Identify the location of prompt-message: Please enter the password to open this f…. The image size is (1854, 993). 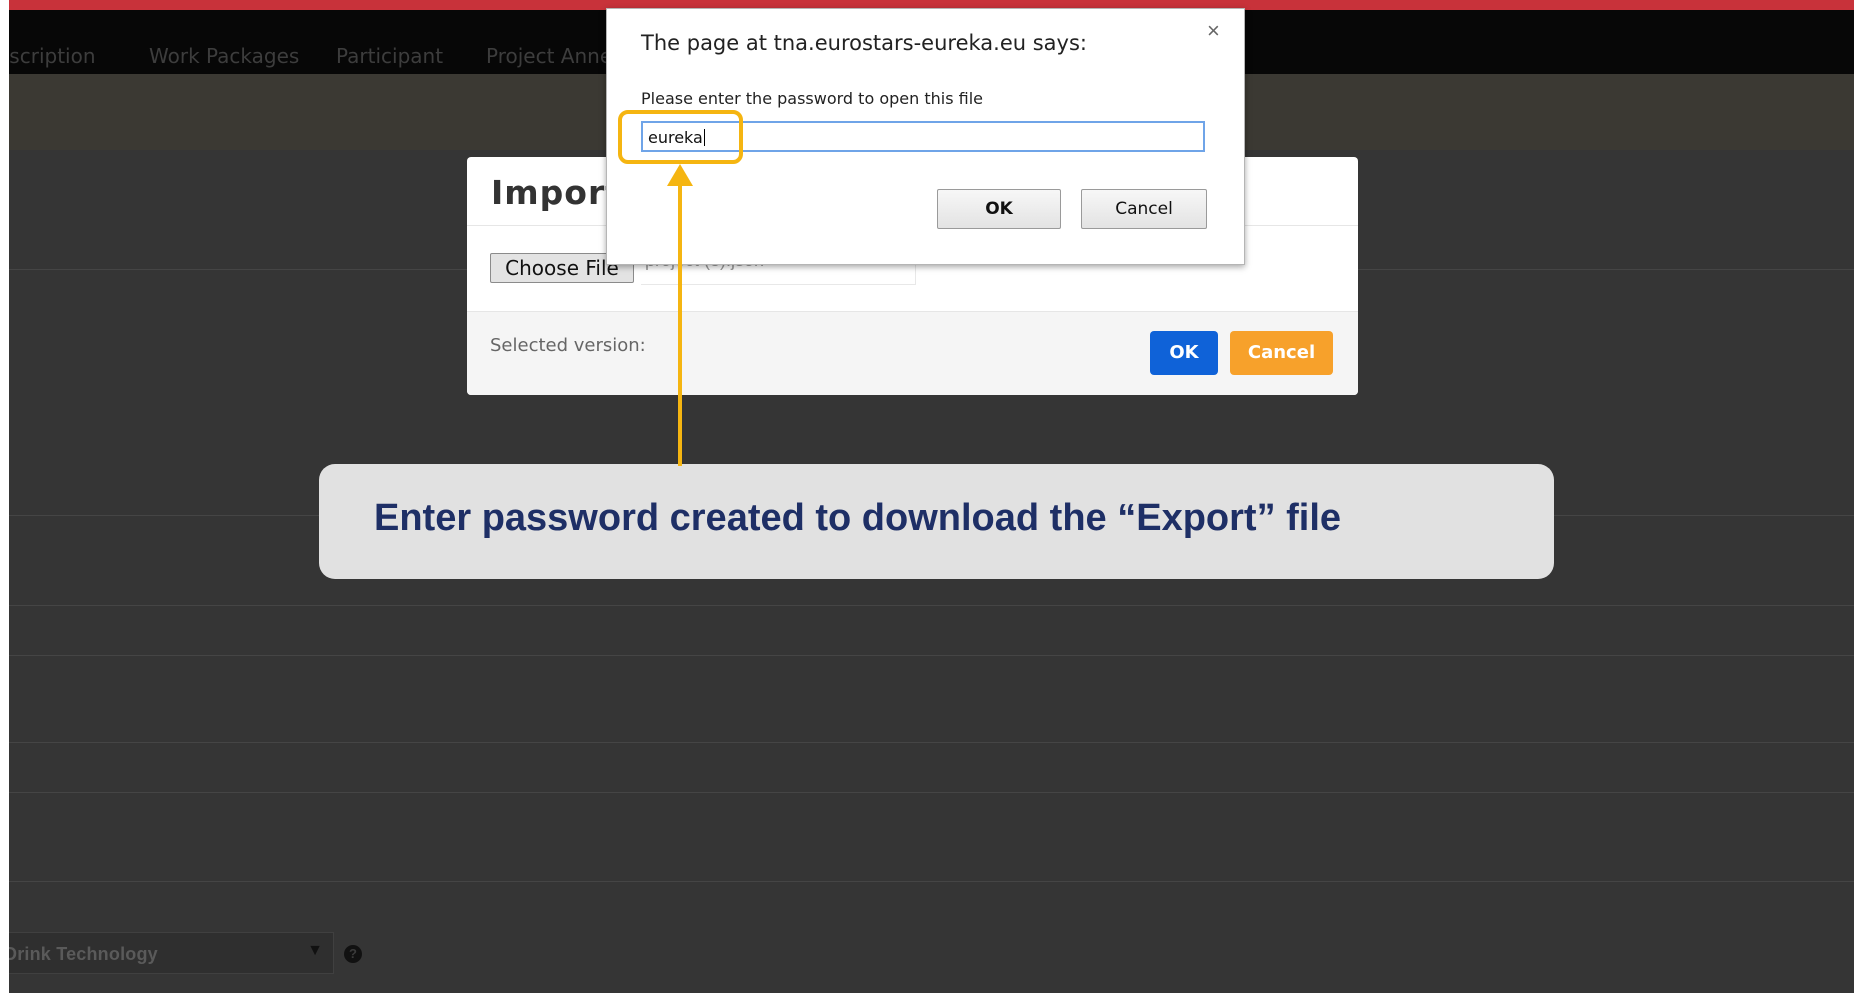
(812, 98).